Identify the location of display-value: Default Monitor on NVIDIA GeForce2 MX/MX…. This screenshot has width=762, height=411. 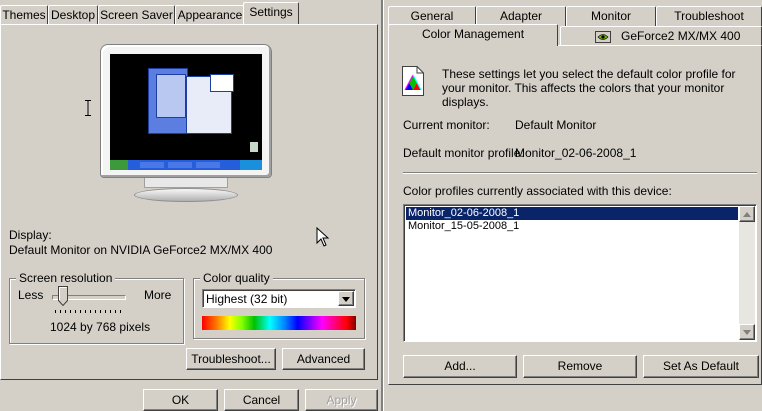
(141, 250).